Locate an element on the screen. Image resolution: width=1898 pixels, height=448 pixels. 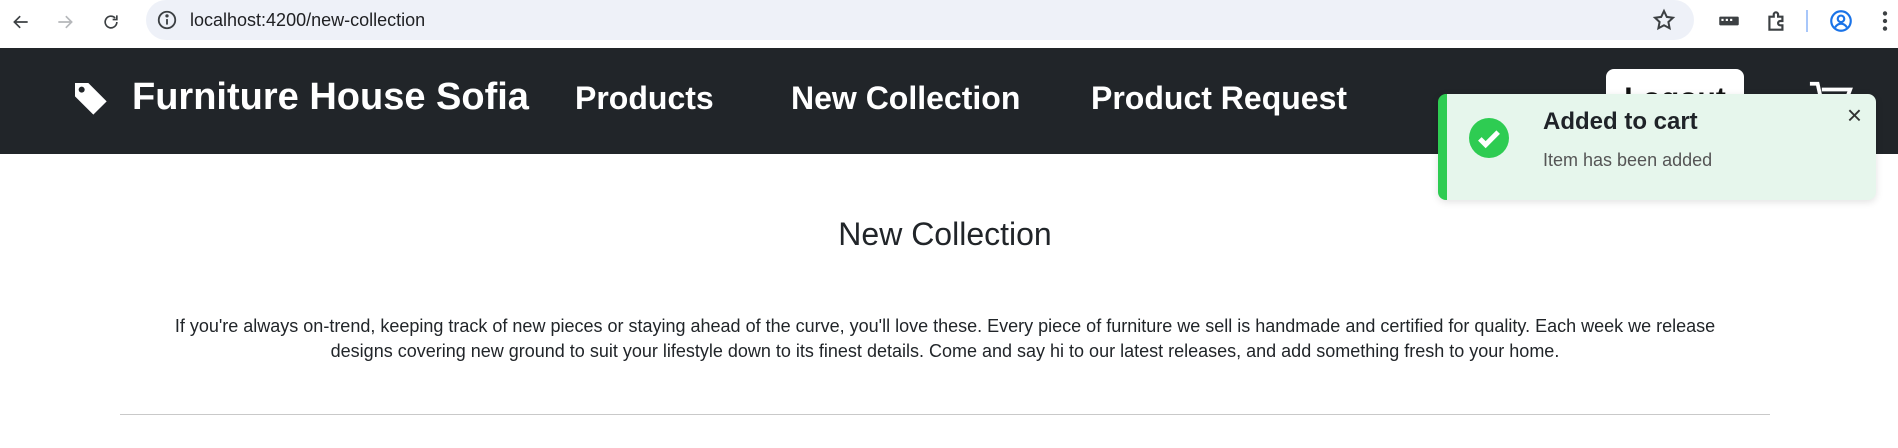
nav-new-collection: New Collection is located at coordinates (905, 98).